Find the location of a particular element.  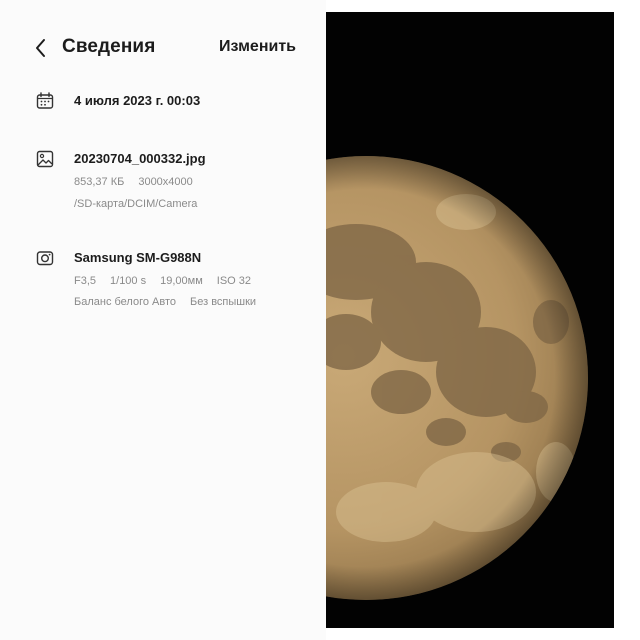

edit-button: Изменить is located at coordinates (257, 47).